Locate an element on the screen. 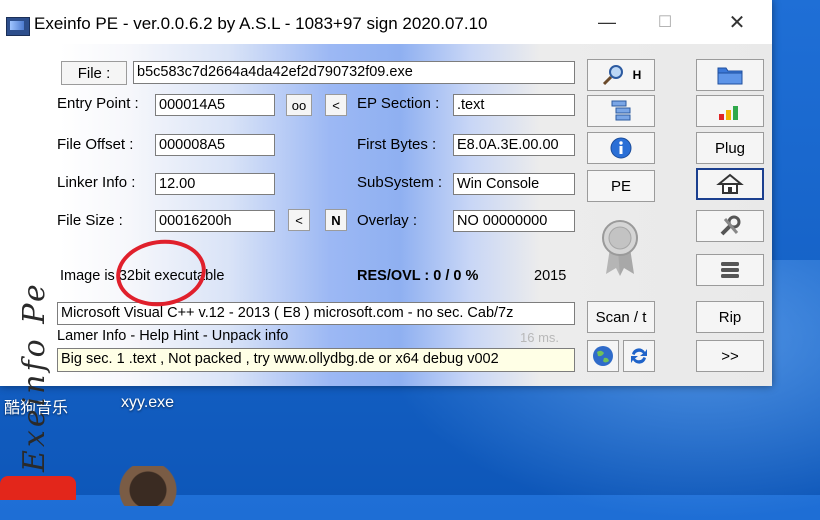 The height and width of the screenshot is (520, 820). info-button is located at coordinates (621, 148).